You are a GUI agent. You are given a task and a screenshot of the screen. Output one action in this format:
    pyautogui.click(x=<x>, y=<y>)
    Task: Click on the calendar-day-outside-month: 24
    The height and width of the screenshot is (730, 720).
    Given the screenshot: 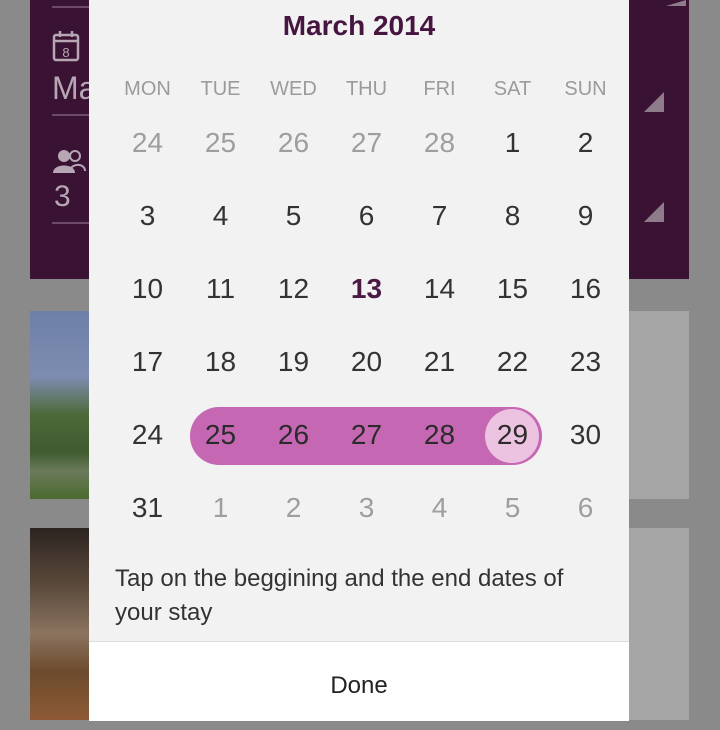 What is the action you would take?
    pyautogui.click(x=147, y=143)
    